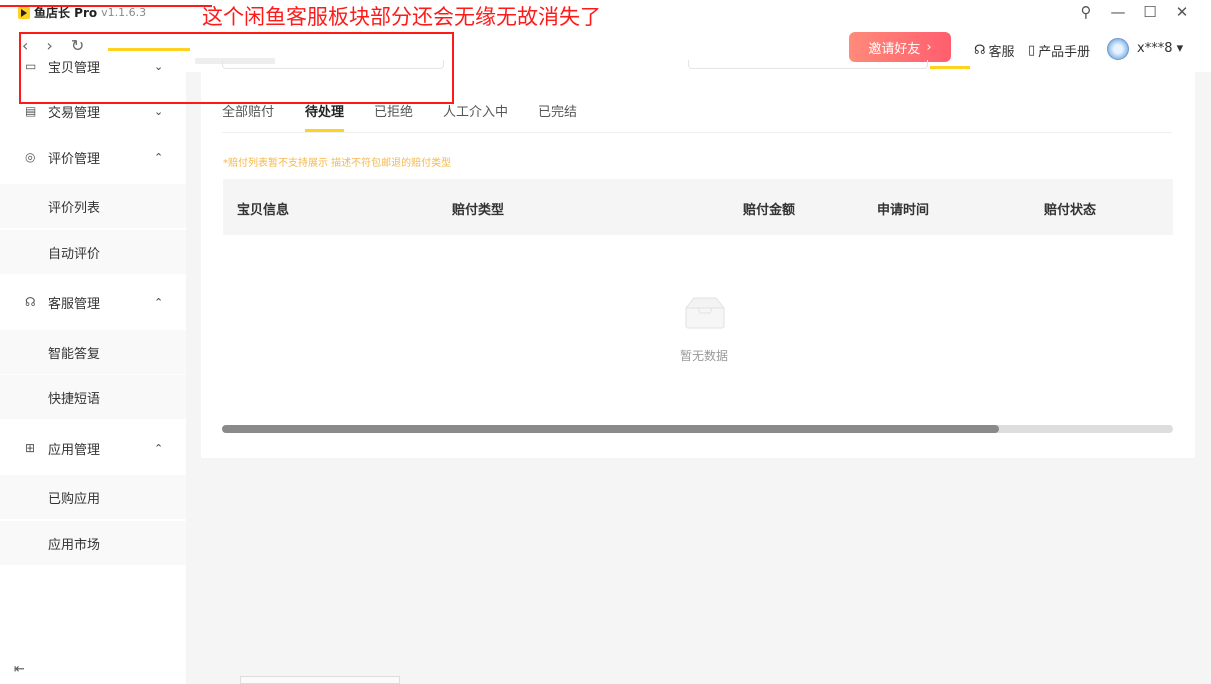  What do you see at coordinates (929, 47) in the screenshot?
I see `chevron-right-icon: ›` at bounding box center [929, 47].